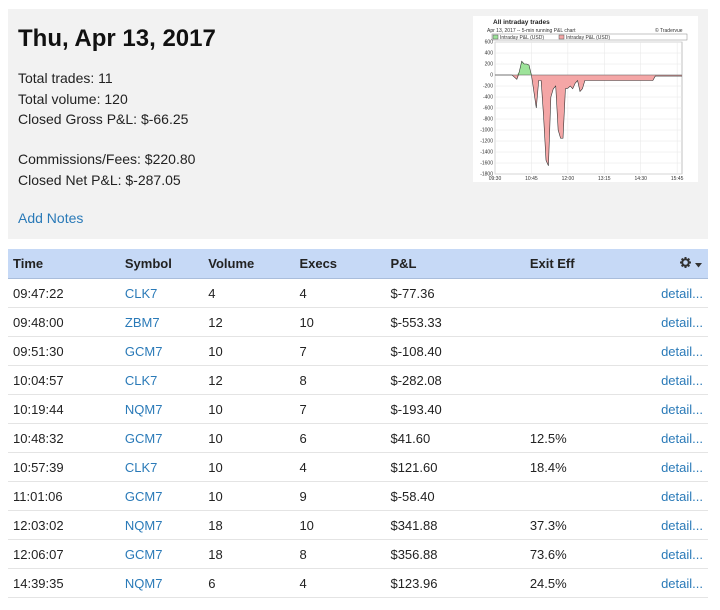 The width and height of the screenshot is (720, 610). I want to click on y-tick-label: -1400, so click(486, 153).